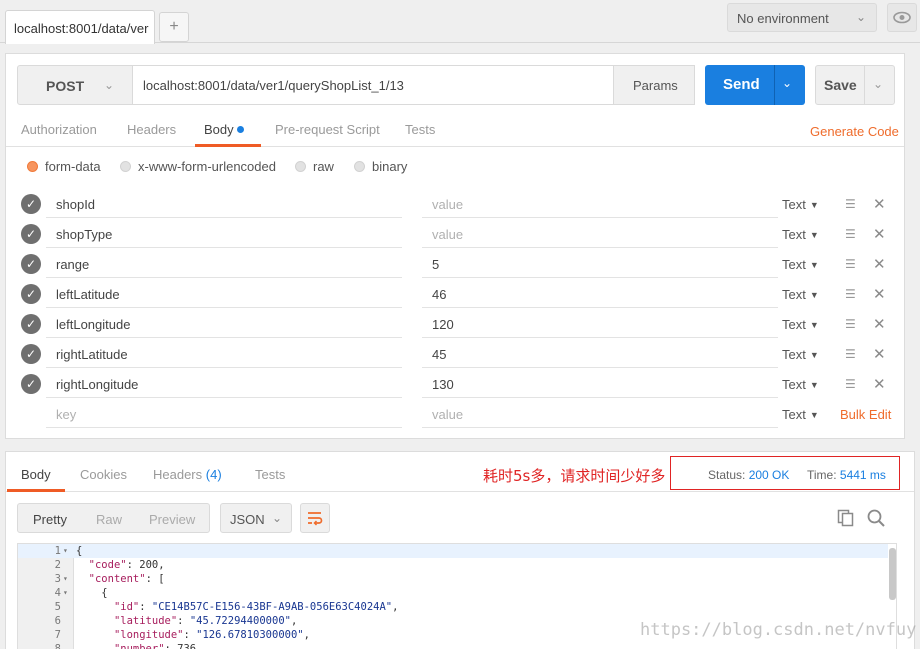 Image resolution: width=920 pixels, height=649 pixels. I want to click on environment-select: No environment ⌄, so click(802, 17).